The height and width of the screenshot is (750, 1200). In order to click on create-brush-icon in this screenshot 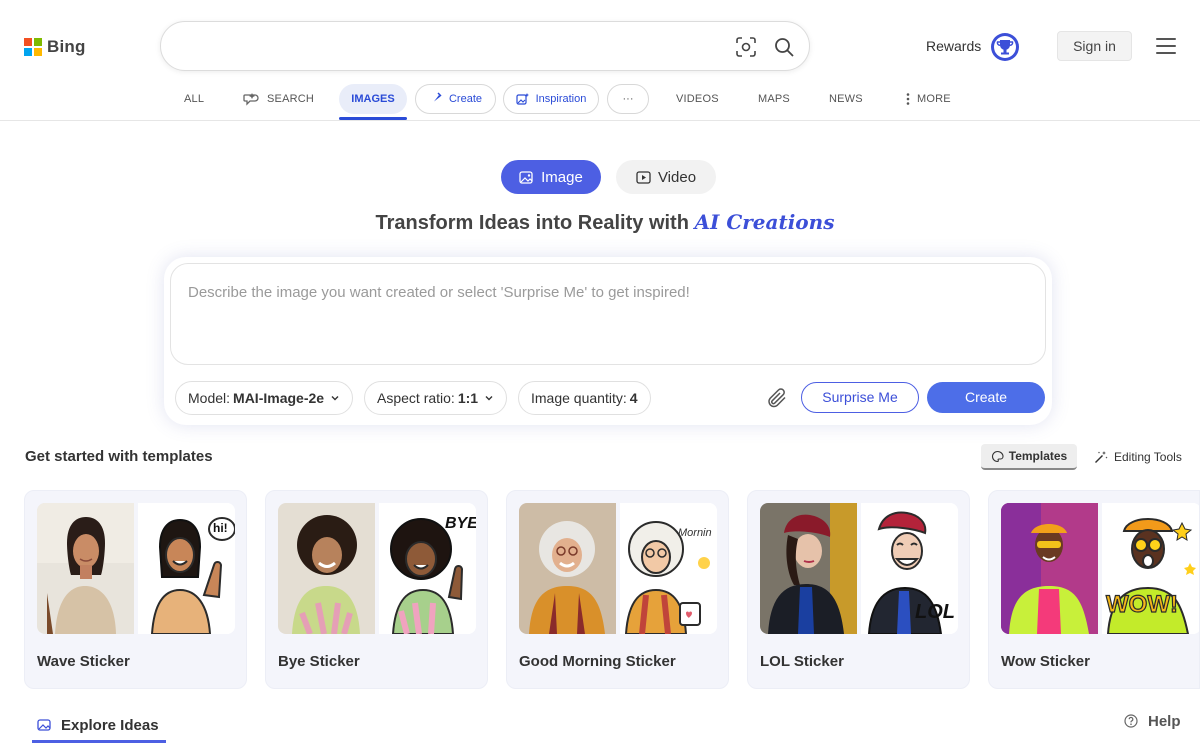, I will do `click(436, 98)`.